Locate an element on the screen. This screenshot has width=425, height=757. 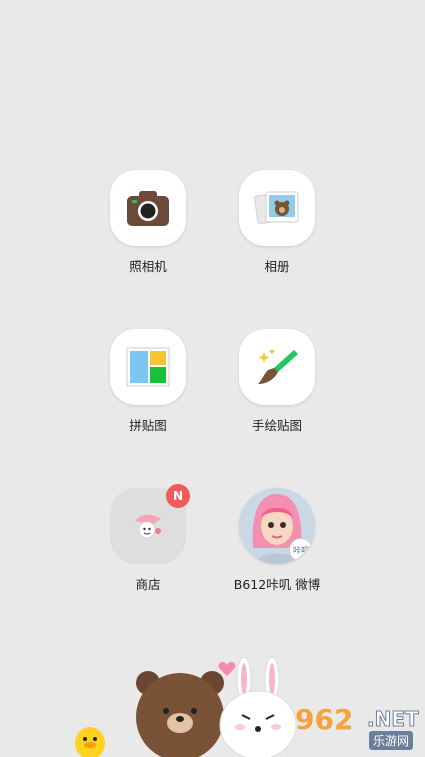
avatar-tag: 咔叽 is located at coordinates (301, 550).